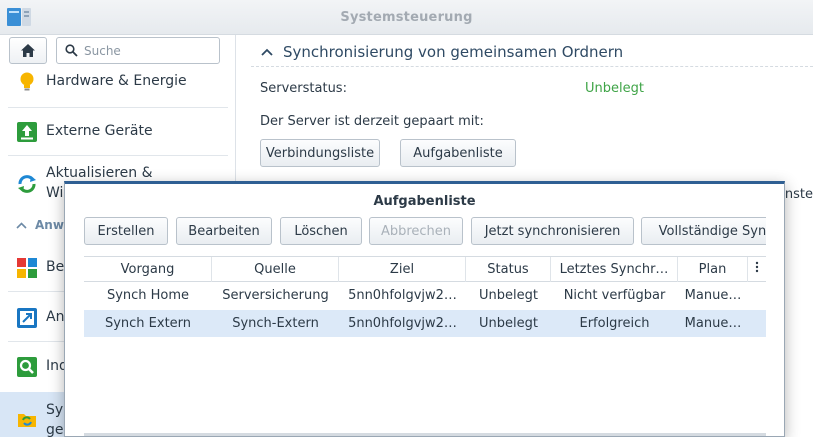  Describe the element at coordinates (55, 429) in the screenshot. I see `sidebar-item-label-line2: ge` at that location.